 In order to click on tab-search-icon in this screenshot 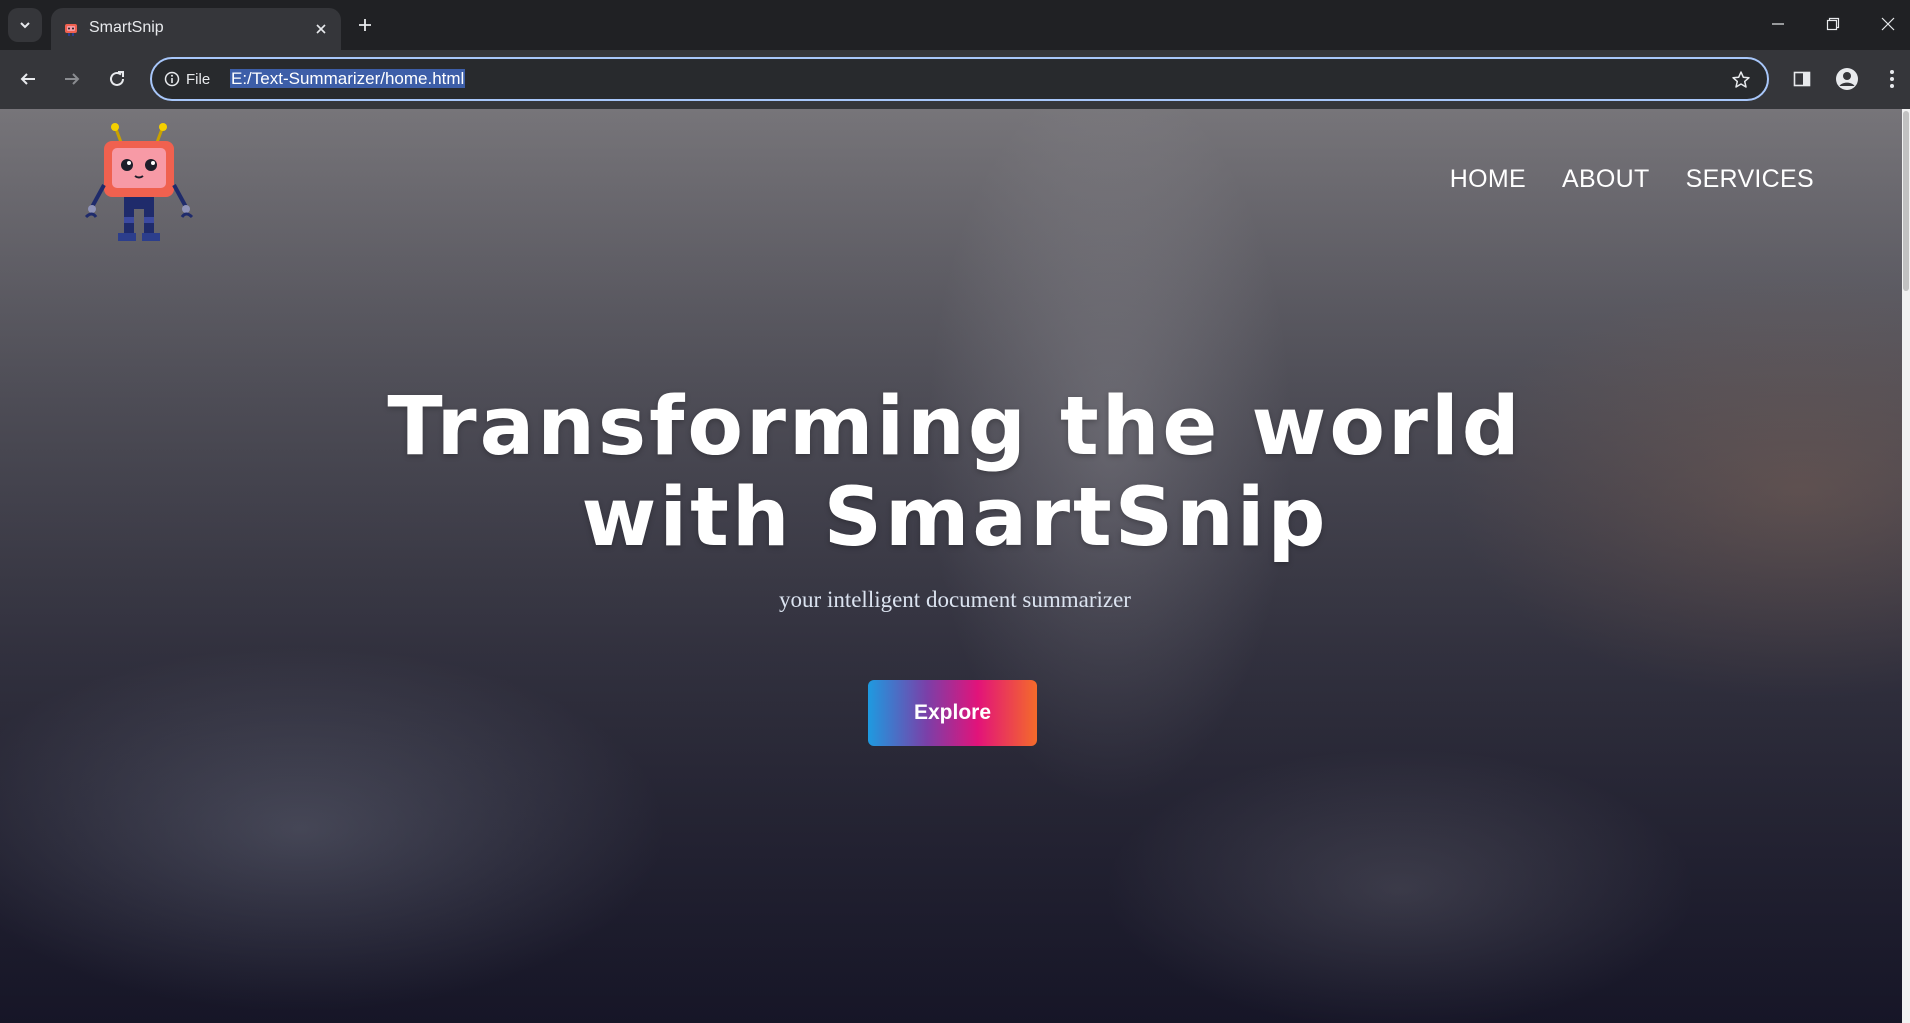, I will do `click(25, 25)`.